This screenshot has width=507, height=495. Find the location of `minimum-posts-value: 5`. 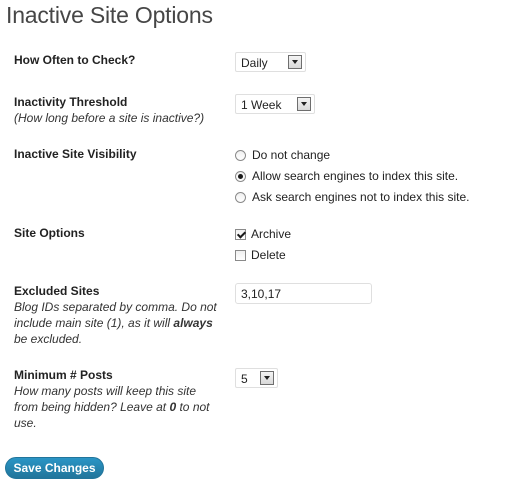

minimum-posts-value: 5 is located at coordinates (244, 379).